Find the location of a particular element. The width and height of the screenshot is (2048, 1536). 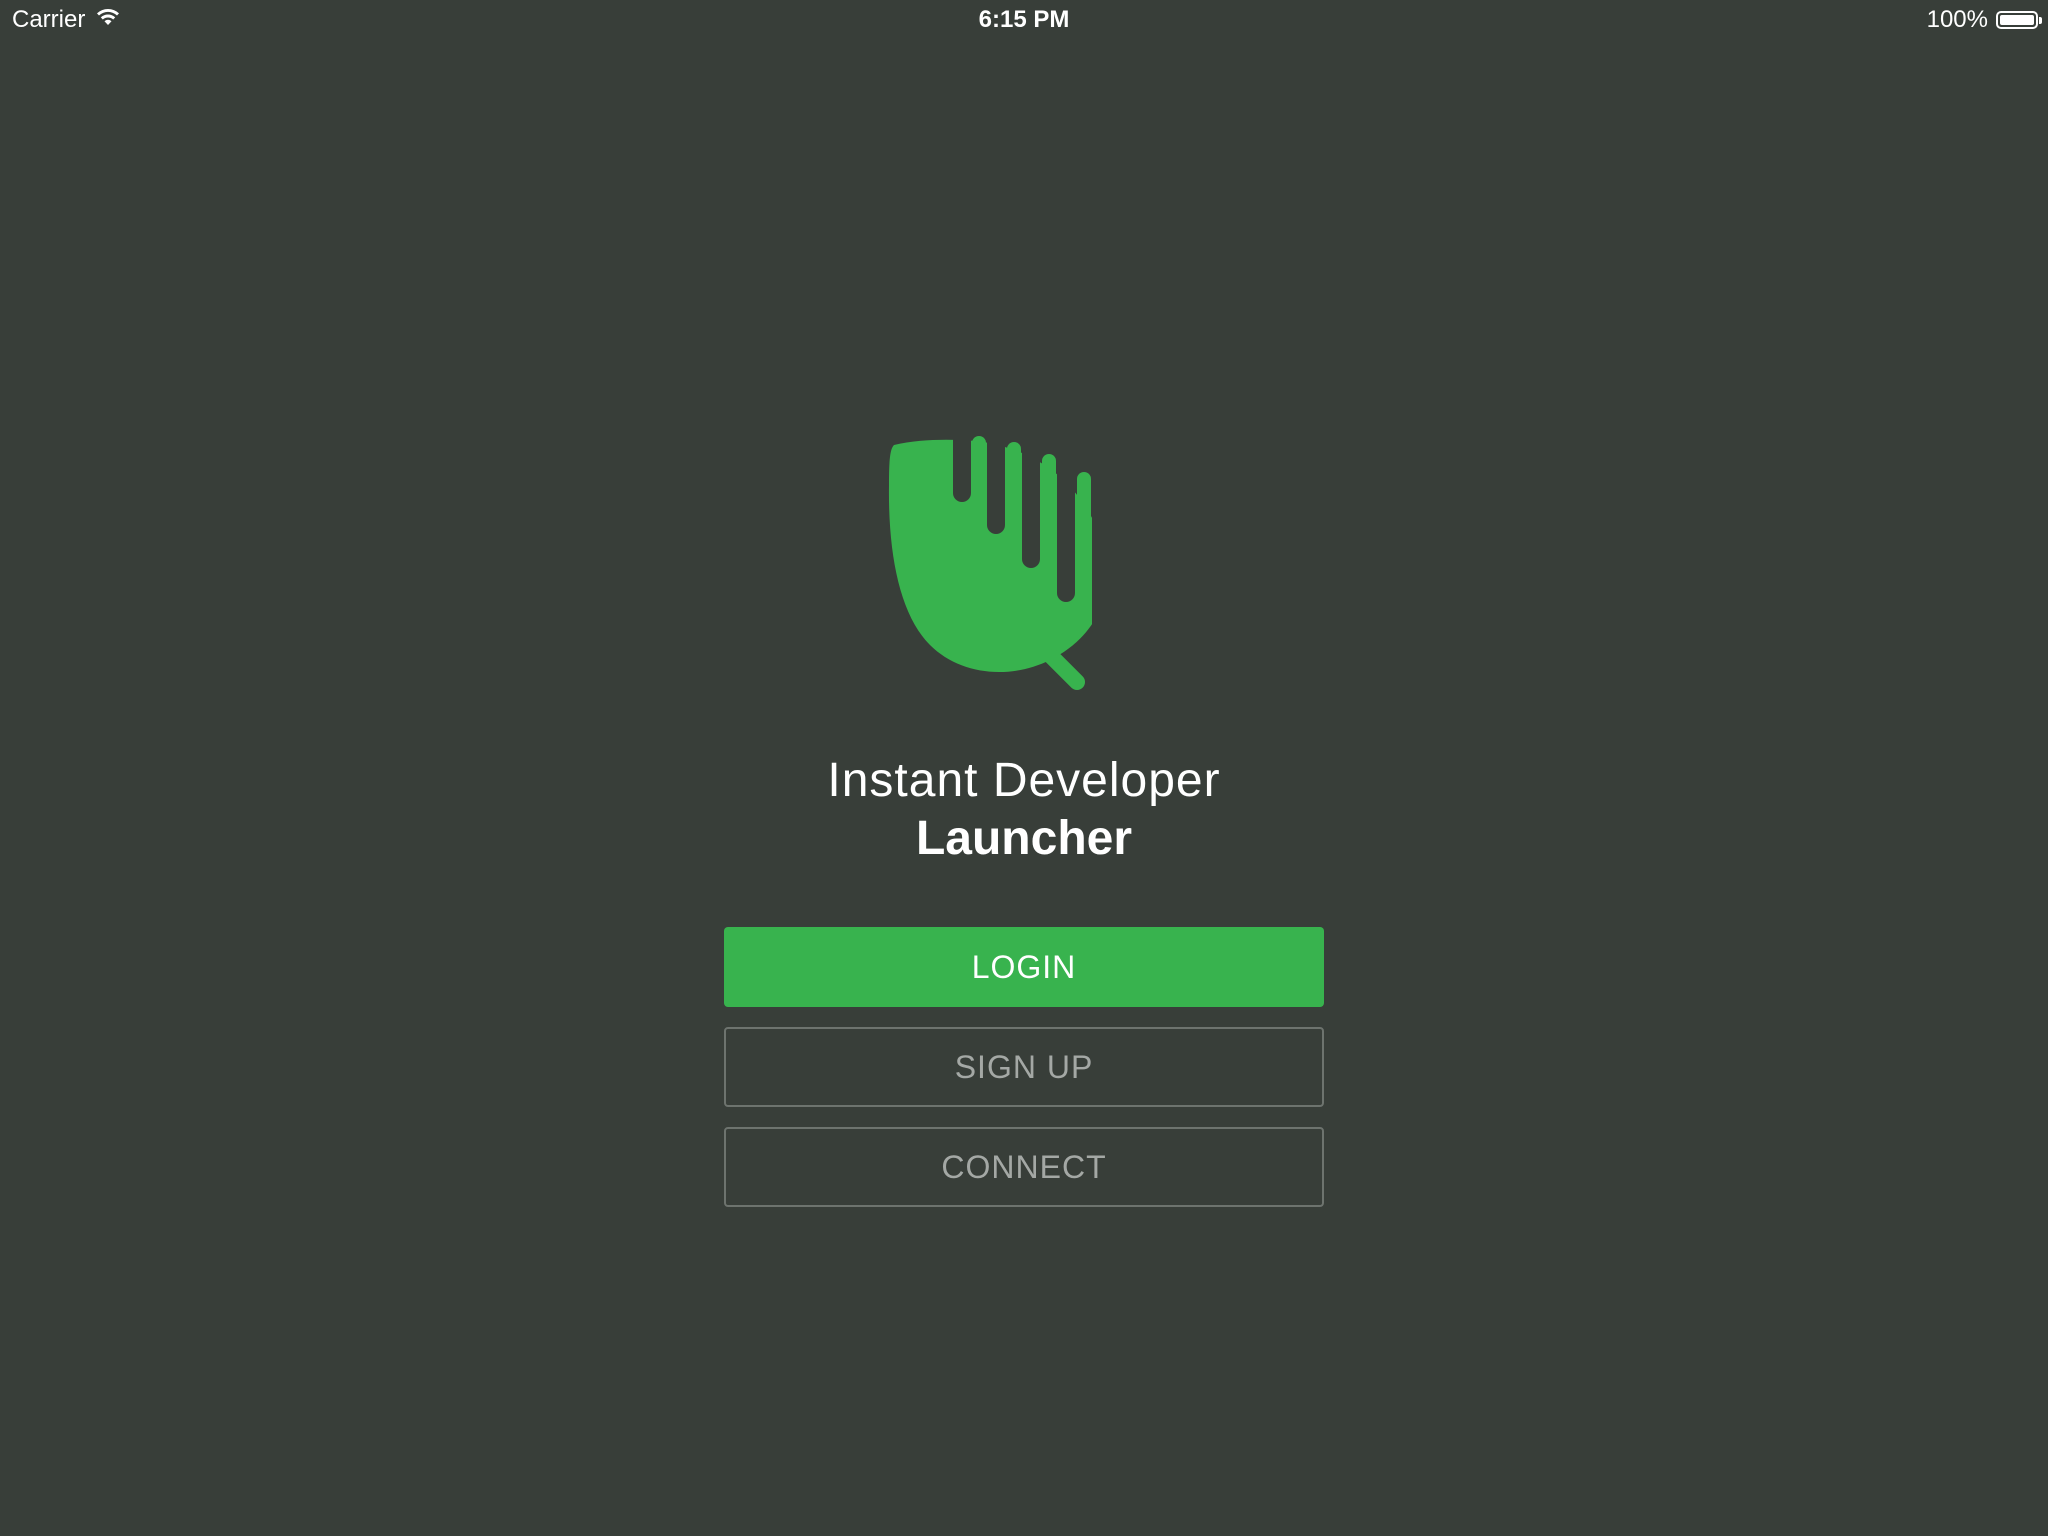

battery-icon is located at coordinates (2019, 20).